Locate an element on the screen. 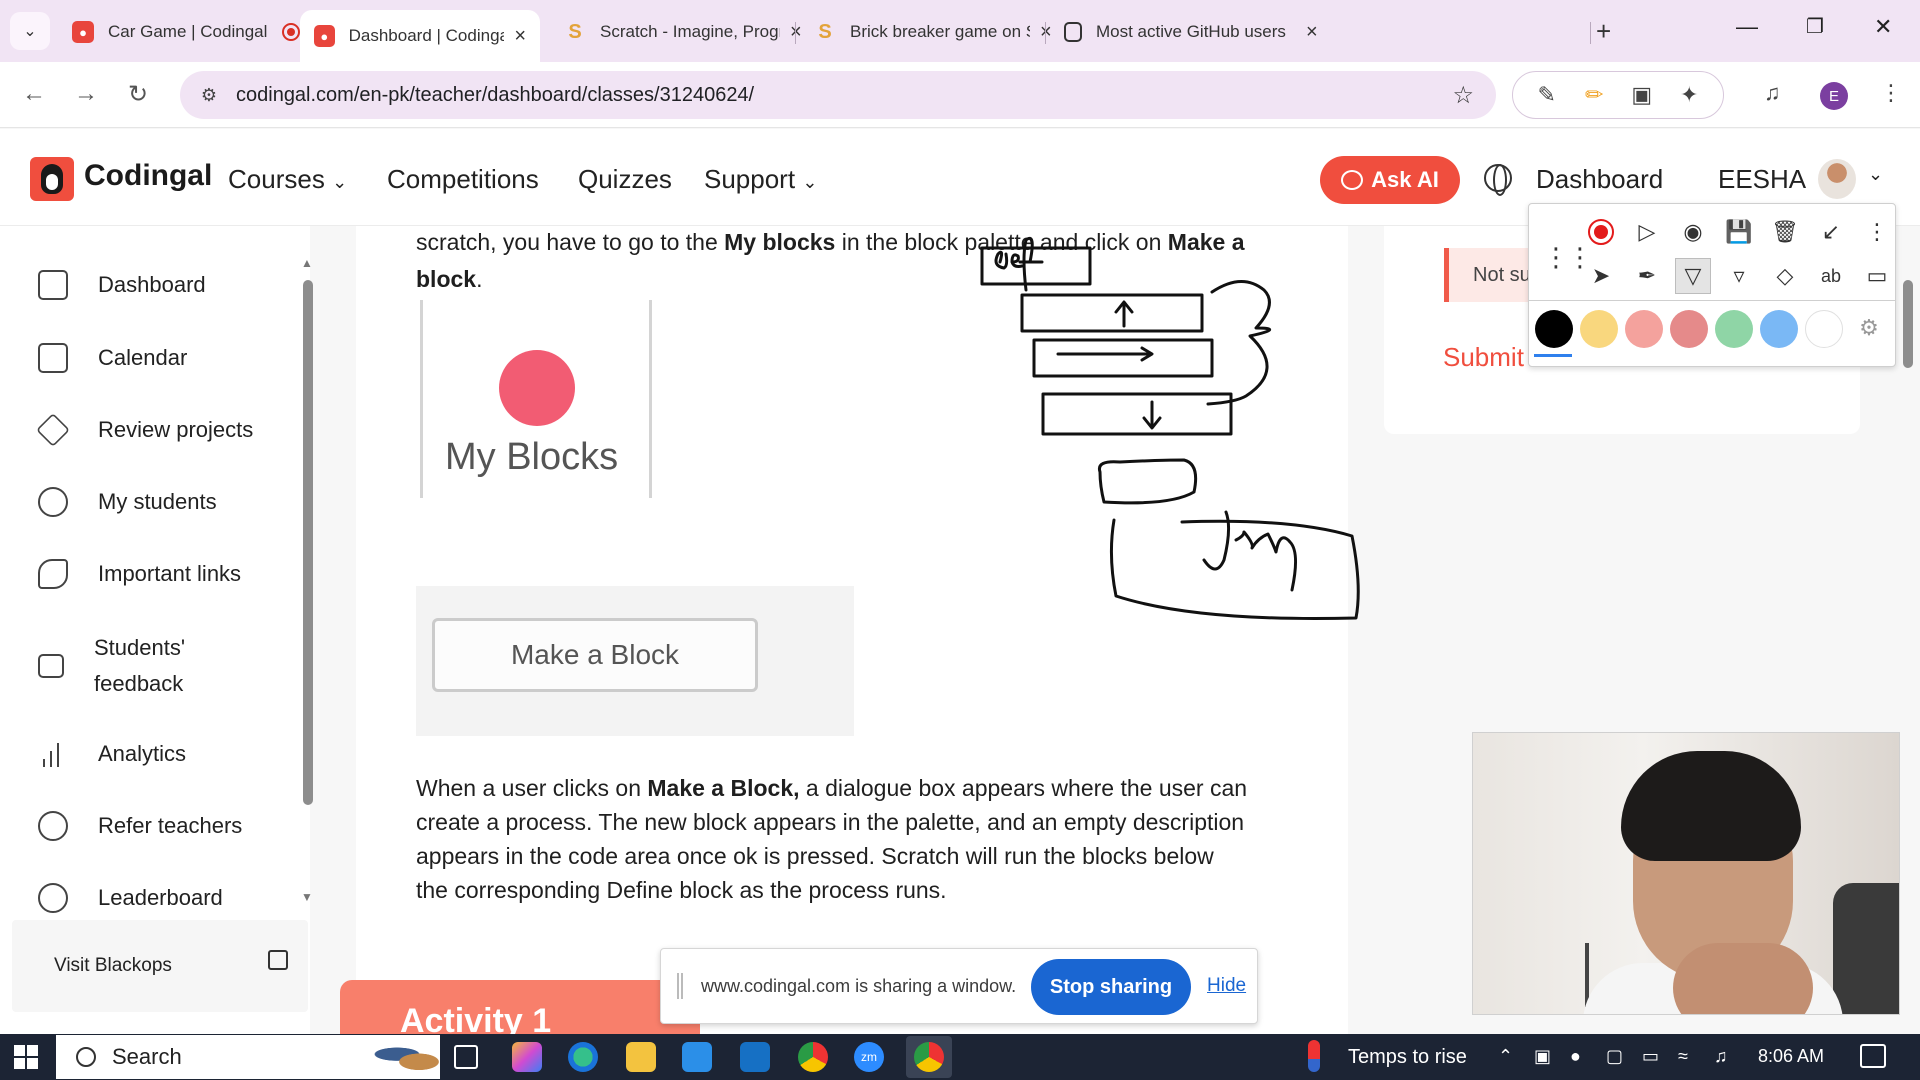 The image size is (1920, 1080). sidebar-item-dashboard: Dashboard is located at coordinates (122, 285).